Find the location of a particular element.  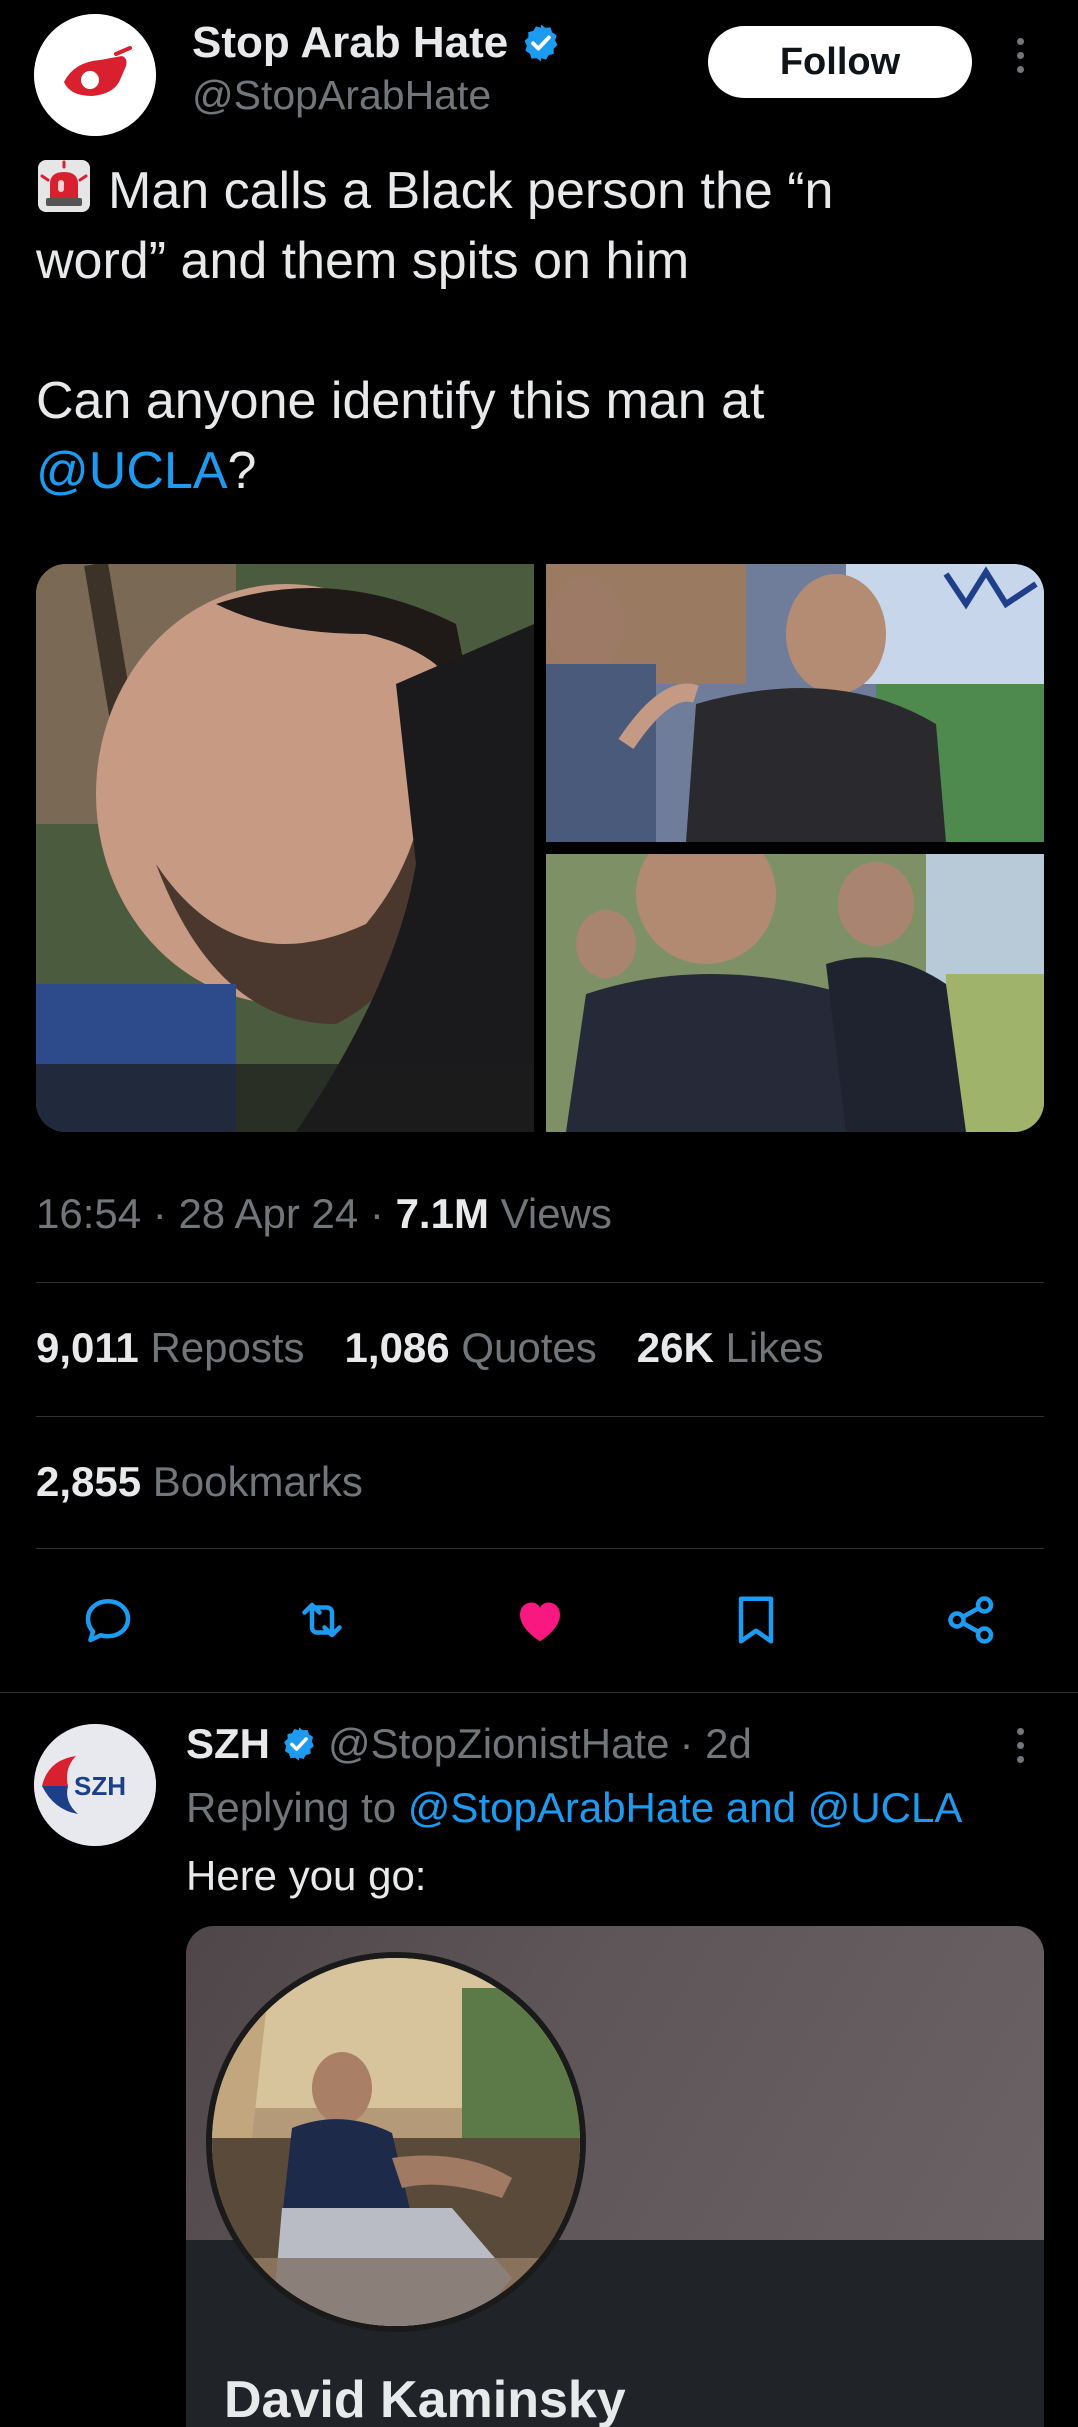

reposts-label: Reposts is located at coordinates (227, 1347).